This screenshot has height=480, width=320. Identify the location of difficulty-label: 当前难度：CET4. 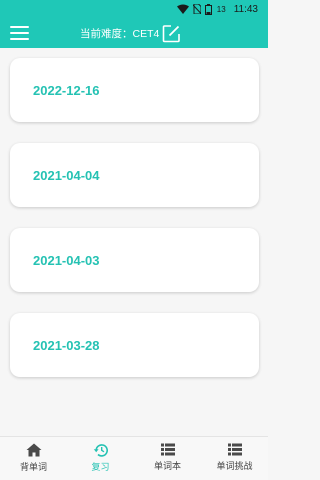
(120, 33).